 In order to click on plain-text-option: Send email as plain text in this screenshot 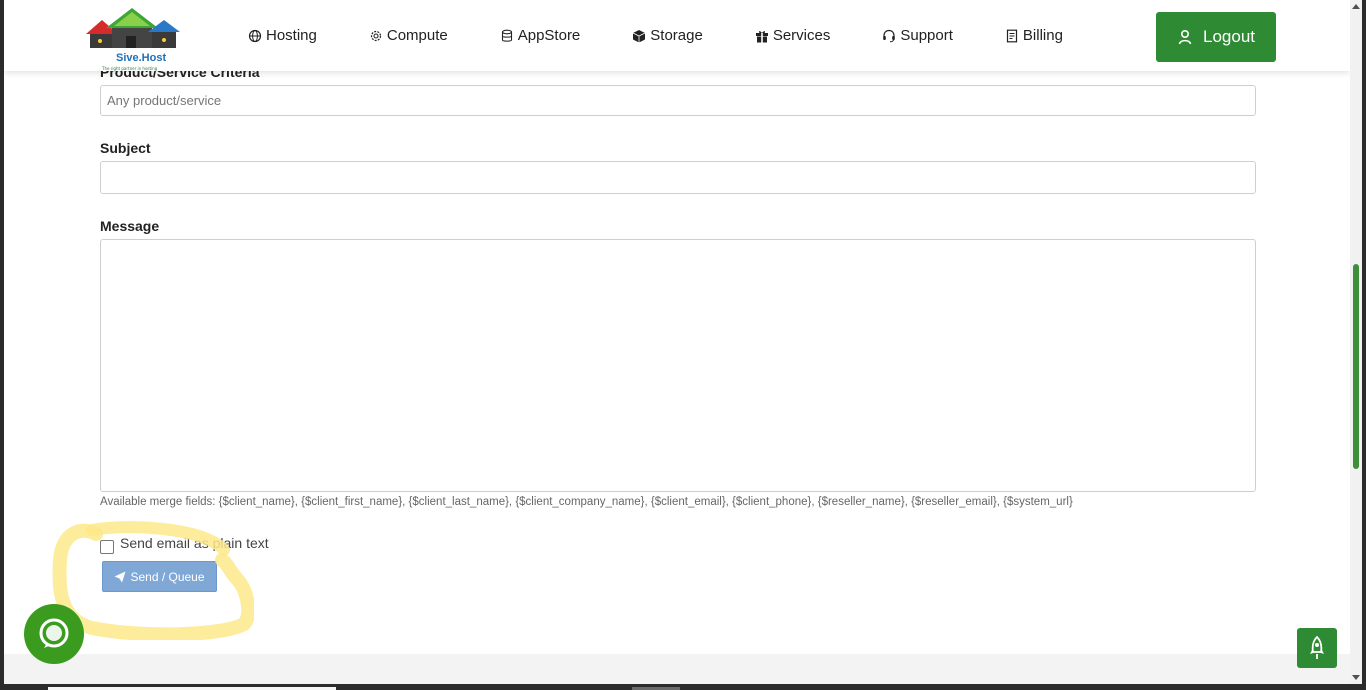, I will do `click(184, 543)`.